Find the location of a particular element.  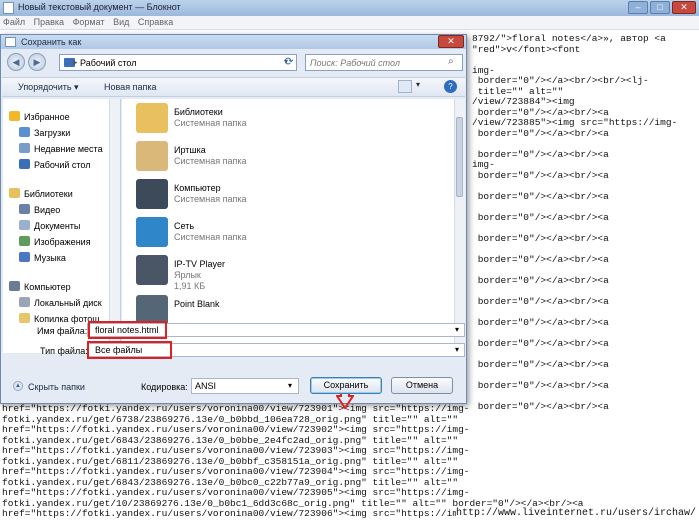

help-icon: ? is located at coordinates (450, 86).